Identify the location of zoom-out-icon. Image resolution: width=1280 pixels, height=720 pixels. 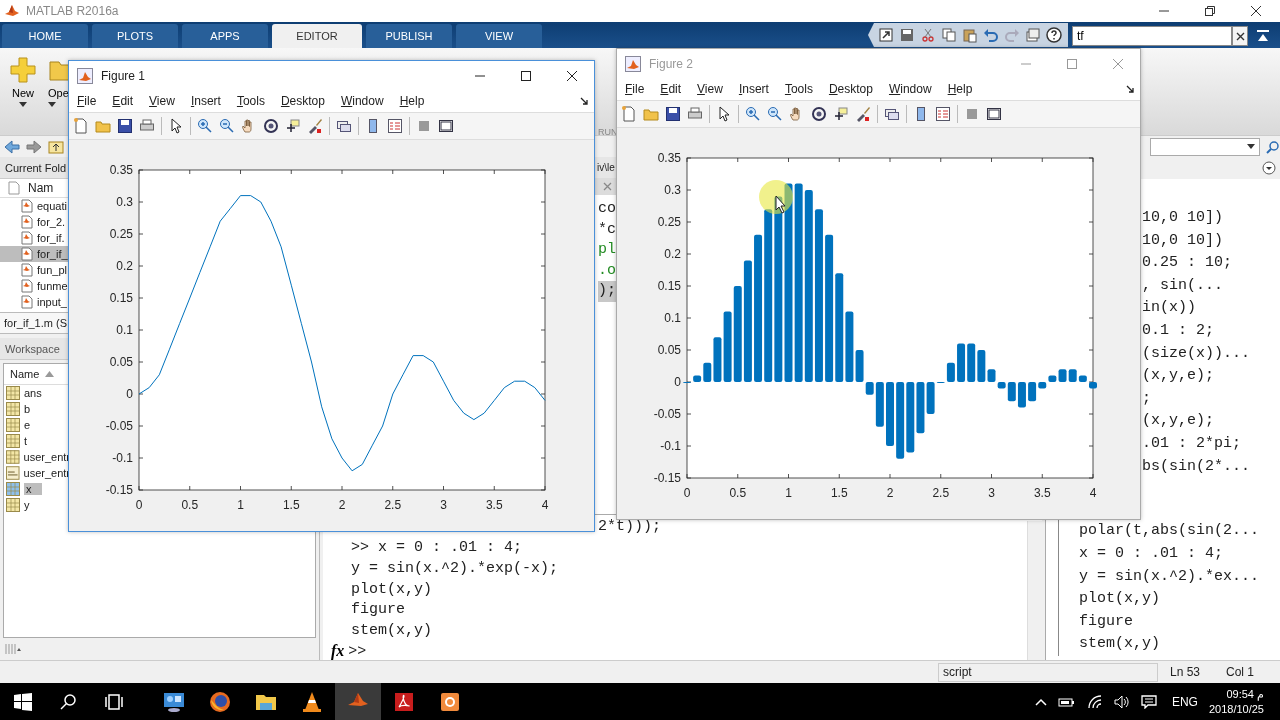
(227, 126).